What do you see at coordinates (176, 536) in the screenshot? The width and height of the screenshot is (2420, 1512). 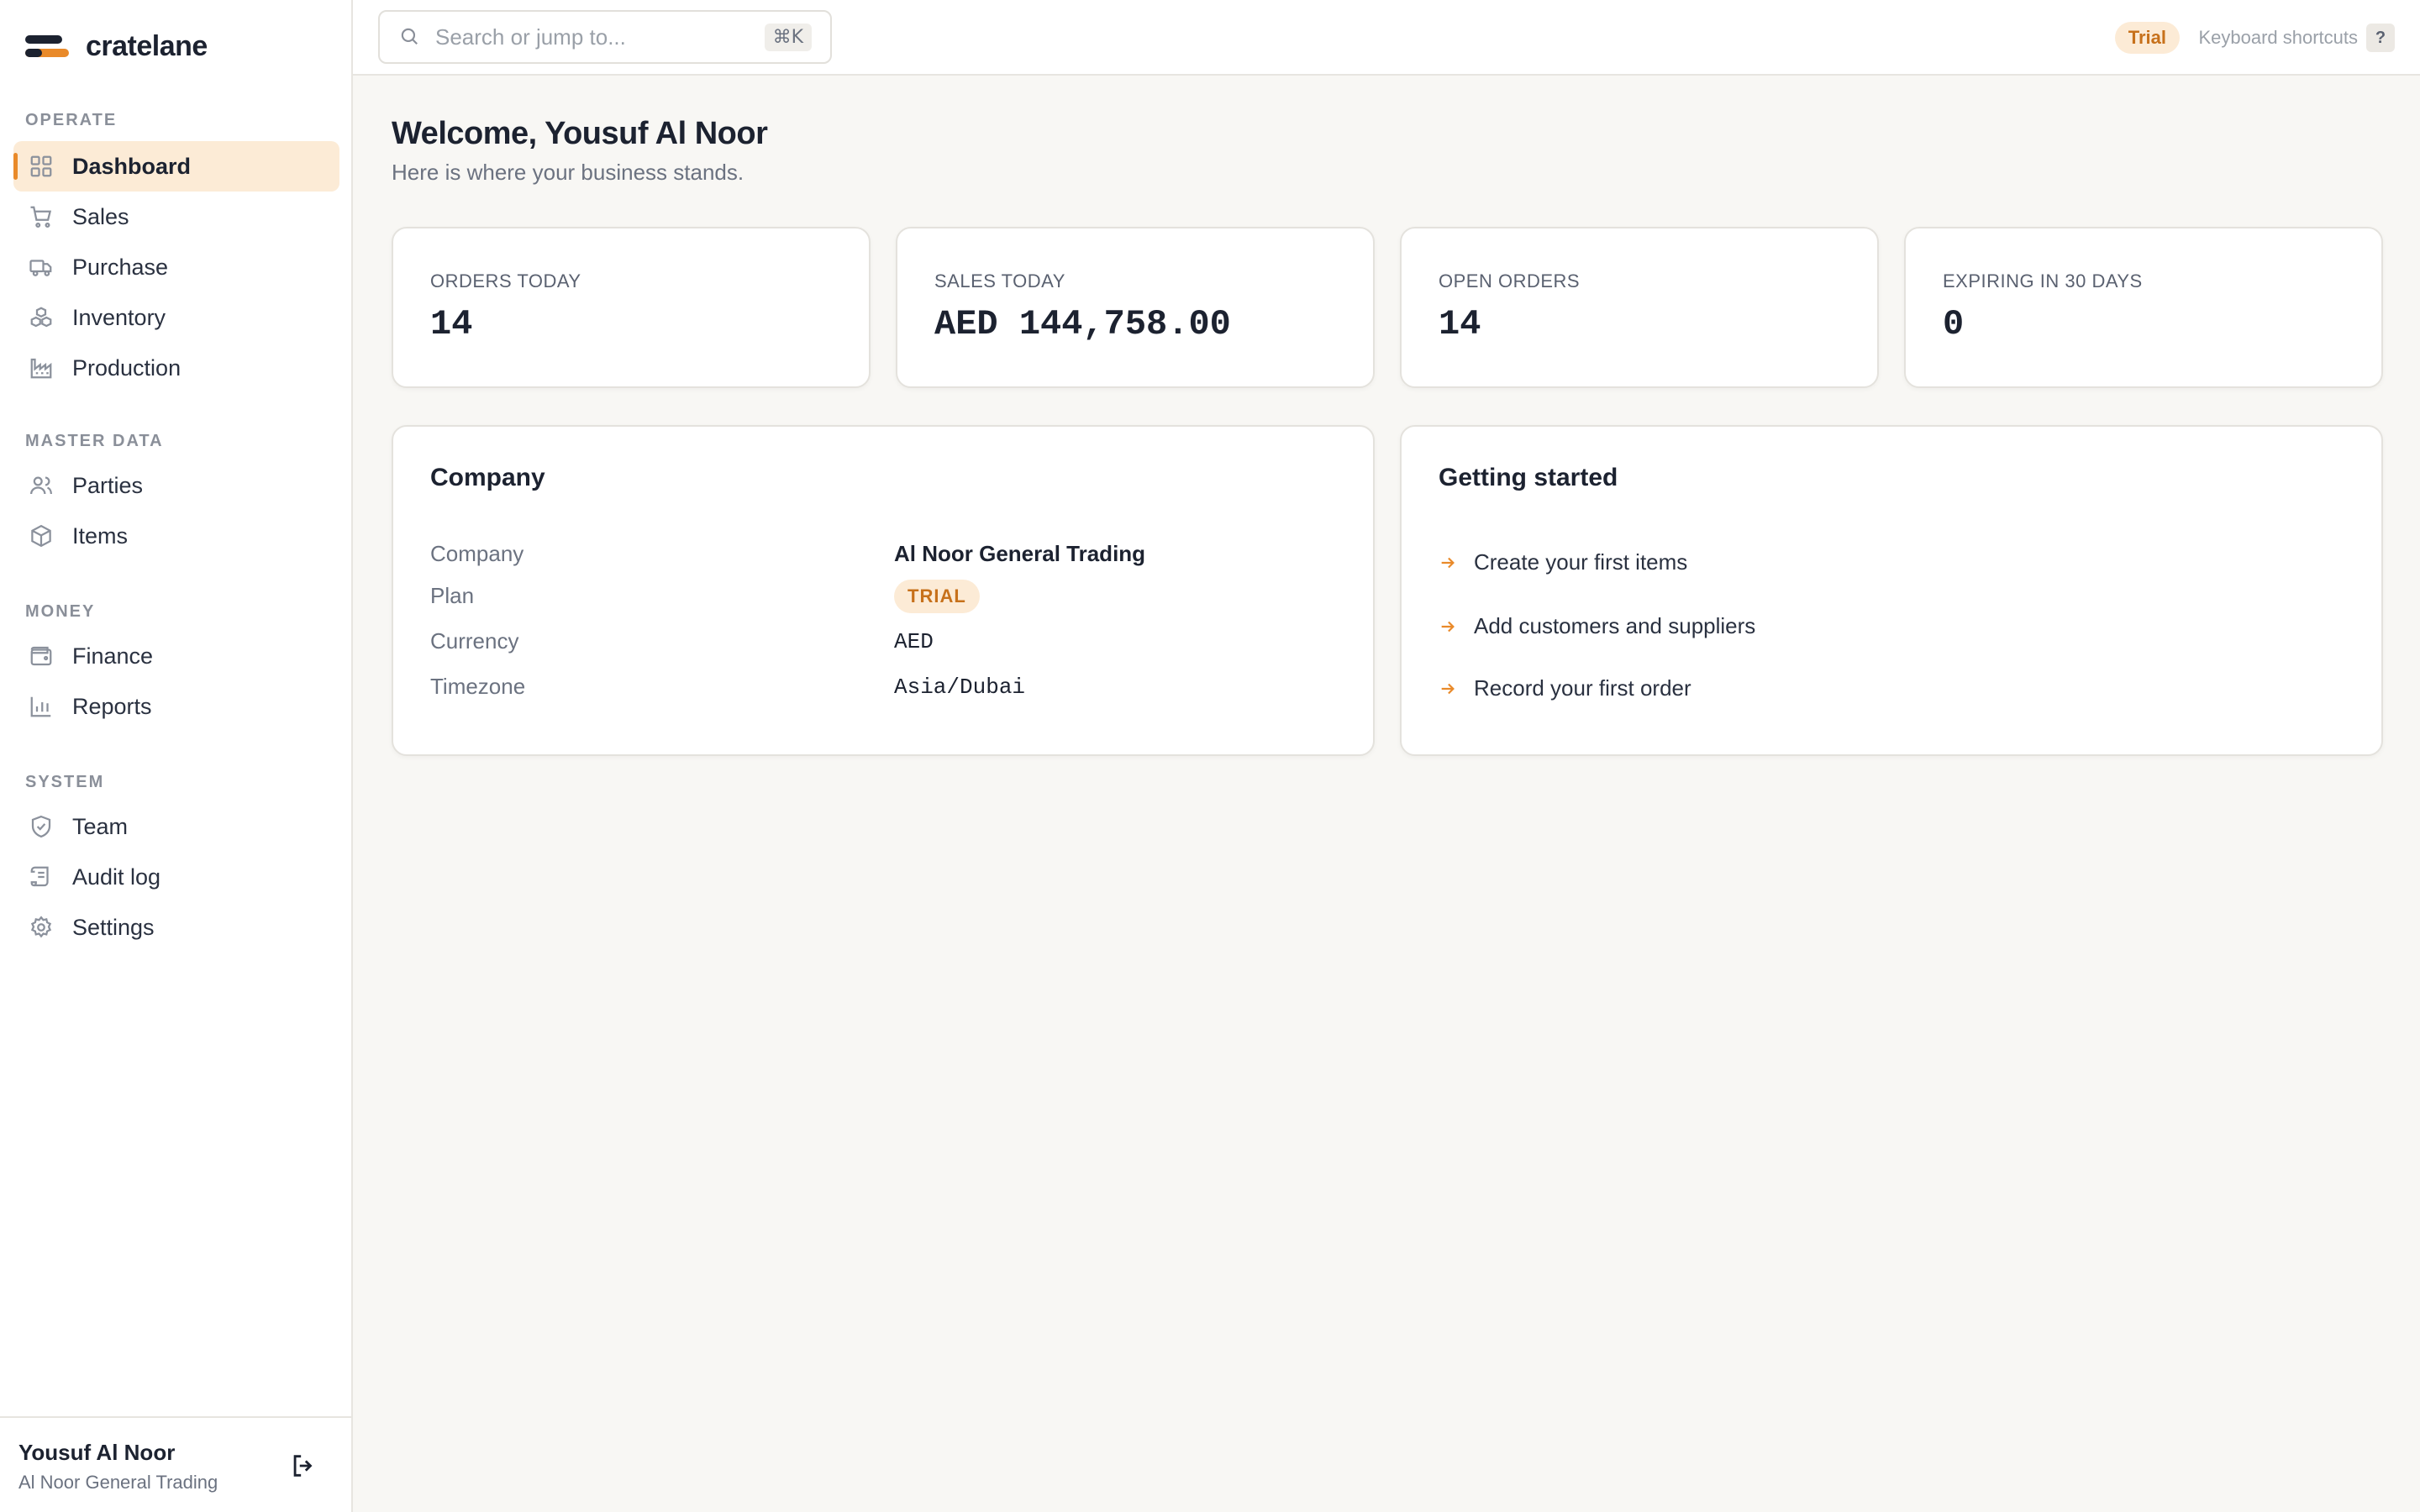 I see `sidebar-item-items: Items` at bounding box center [176, 536].